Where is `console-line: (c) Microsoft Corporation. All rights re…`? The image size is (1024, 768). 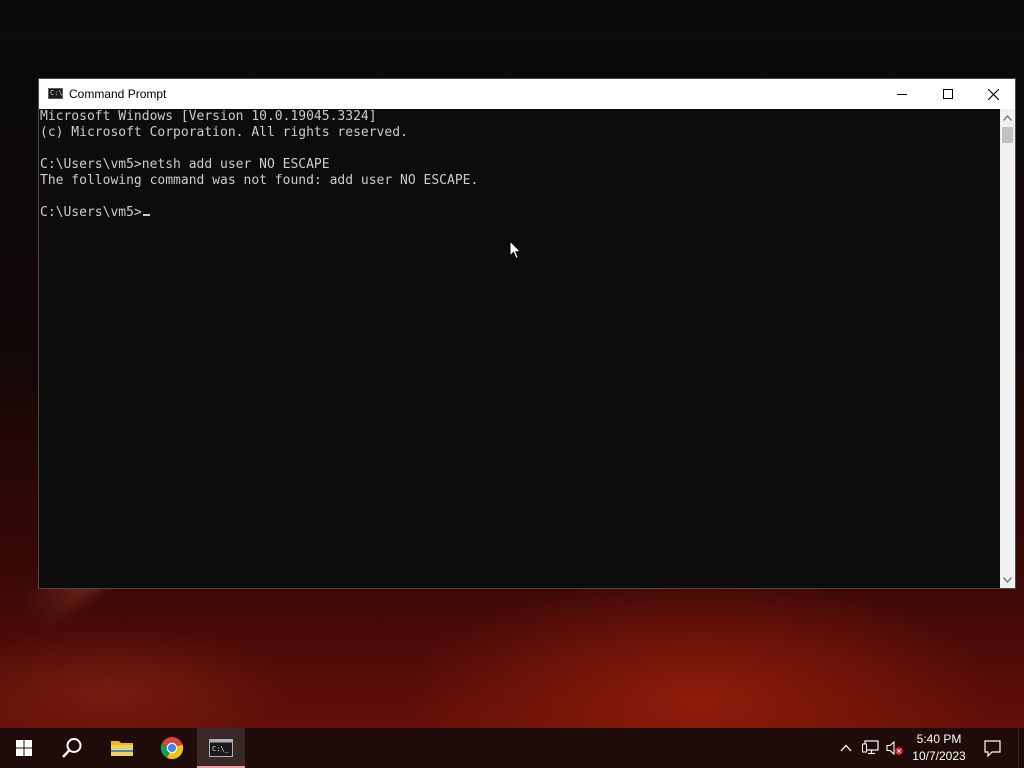 console-line: (c) Microsoft Corporation. All rights re… is located at coordinates (224, 132).